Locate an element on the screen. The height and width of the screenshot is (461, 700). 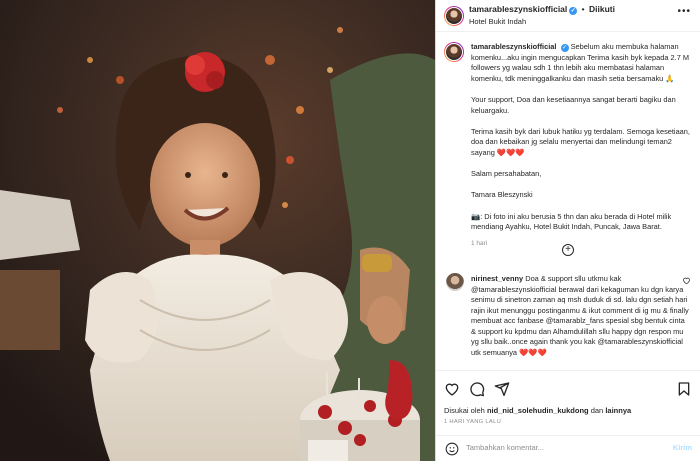
share-icon is located at coordinates (502, 389).